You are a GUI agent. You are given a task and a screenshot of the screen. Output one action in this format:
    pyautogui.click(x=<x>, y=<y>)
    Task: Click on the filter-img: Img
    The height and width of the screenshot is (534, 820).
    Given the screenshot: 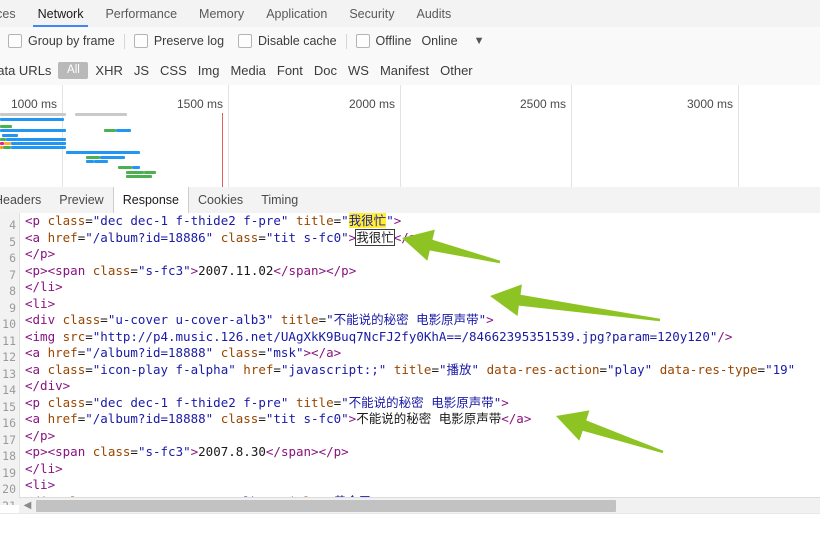 What is the action you would take?
    pyautogui.click(x=209, y=70)
    